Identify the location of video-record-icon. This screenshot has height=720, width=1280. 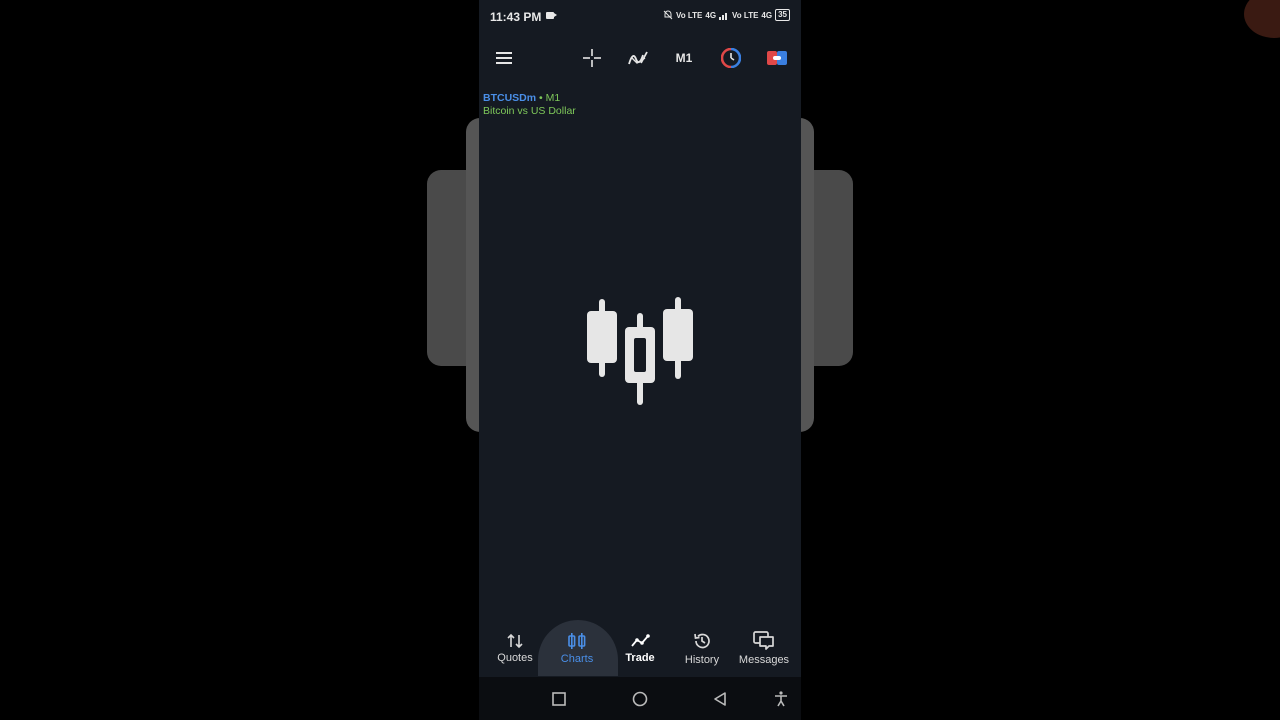
(551, 15).